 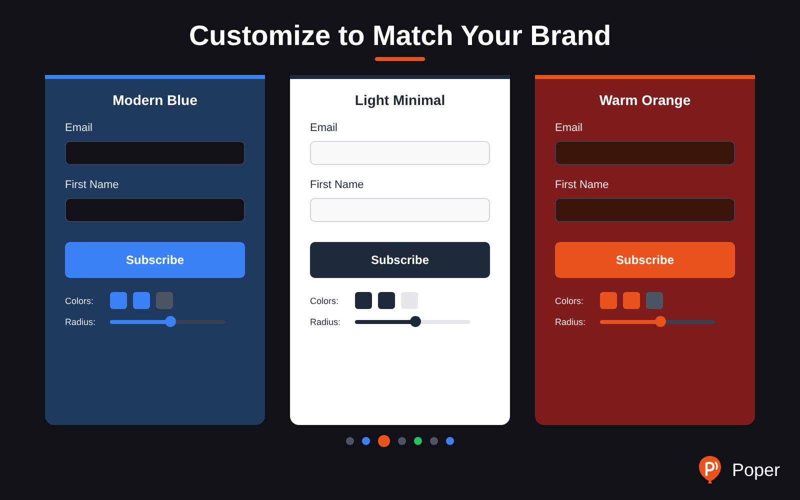 What do you see at coordinates (400, 59) in the screenshot?
I see `heading-underline` at bounding box center [400, 59].